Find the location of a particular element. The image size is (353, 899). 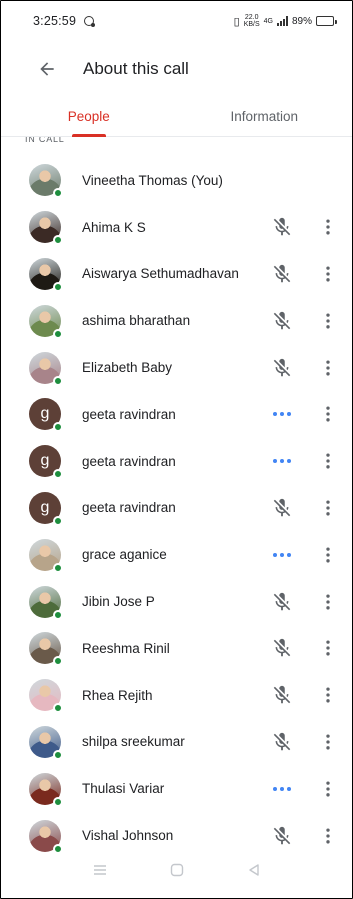

status-right: ▯ 22.0 KB/S 4G 89% is located at coordinates (285, 21).